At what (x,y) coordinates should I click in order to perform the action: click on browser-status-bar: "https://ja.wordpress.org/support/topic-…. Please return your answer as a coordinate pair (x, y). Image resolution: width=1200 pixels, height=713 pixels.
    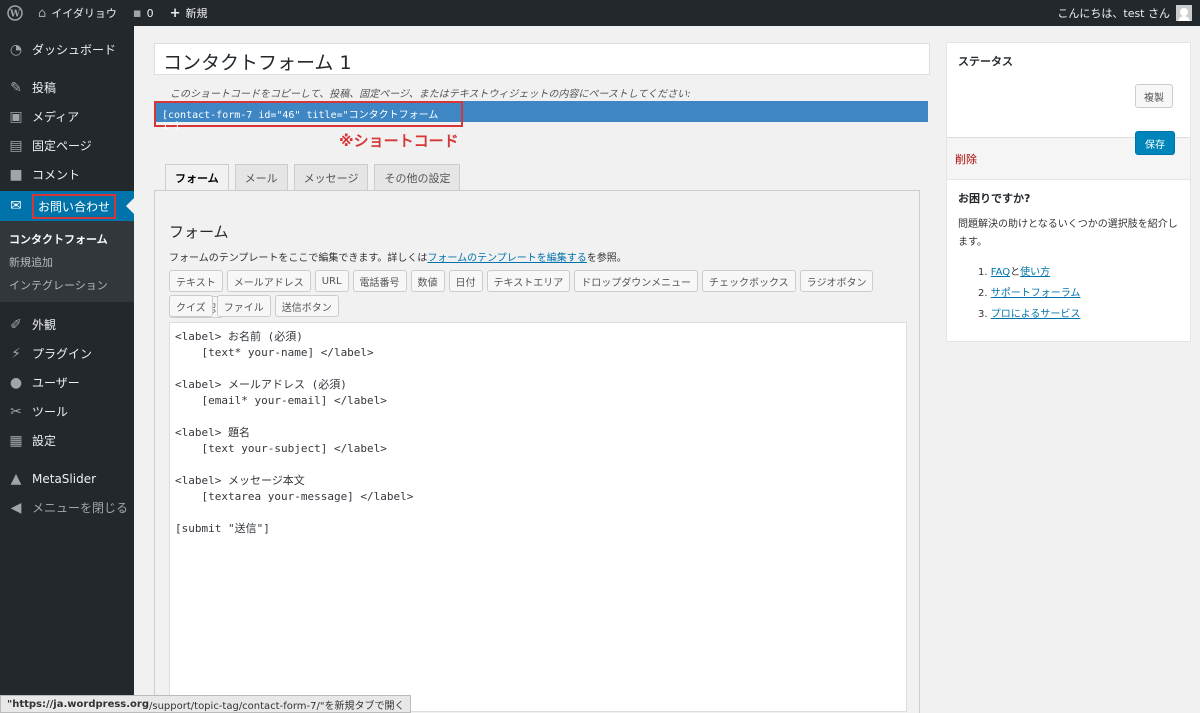
    Looking at the image, I should click on (206, 704).